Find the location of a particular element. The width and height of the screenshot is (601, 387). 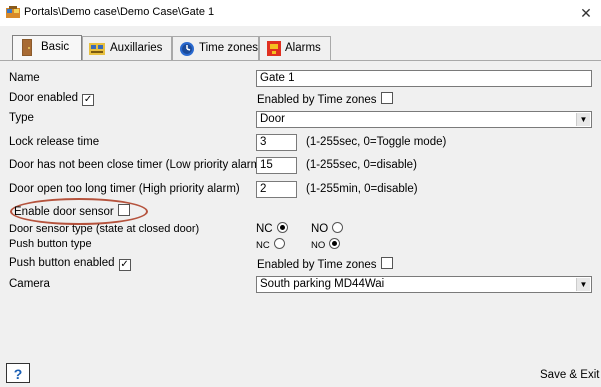

door-open-timer-input: 2 is located at coordinates (276, 189).